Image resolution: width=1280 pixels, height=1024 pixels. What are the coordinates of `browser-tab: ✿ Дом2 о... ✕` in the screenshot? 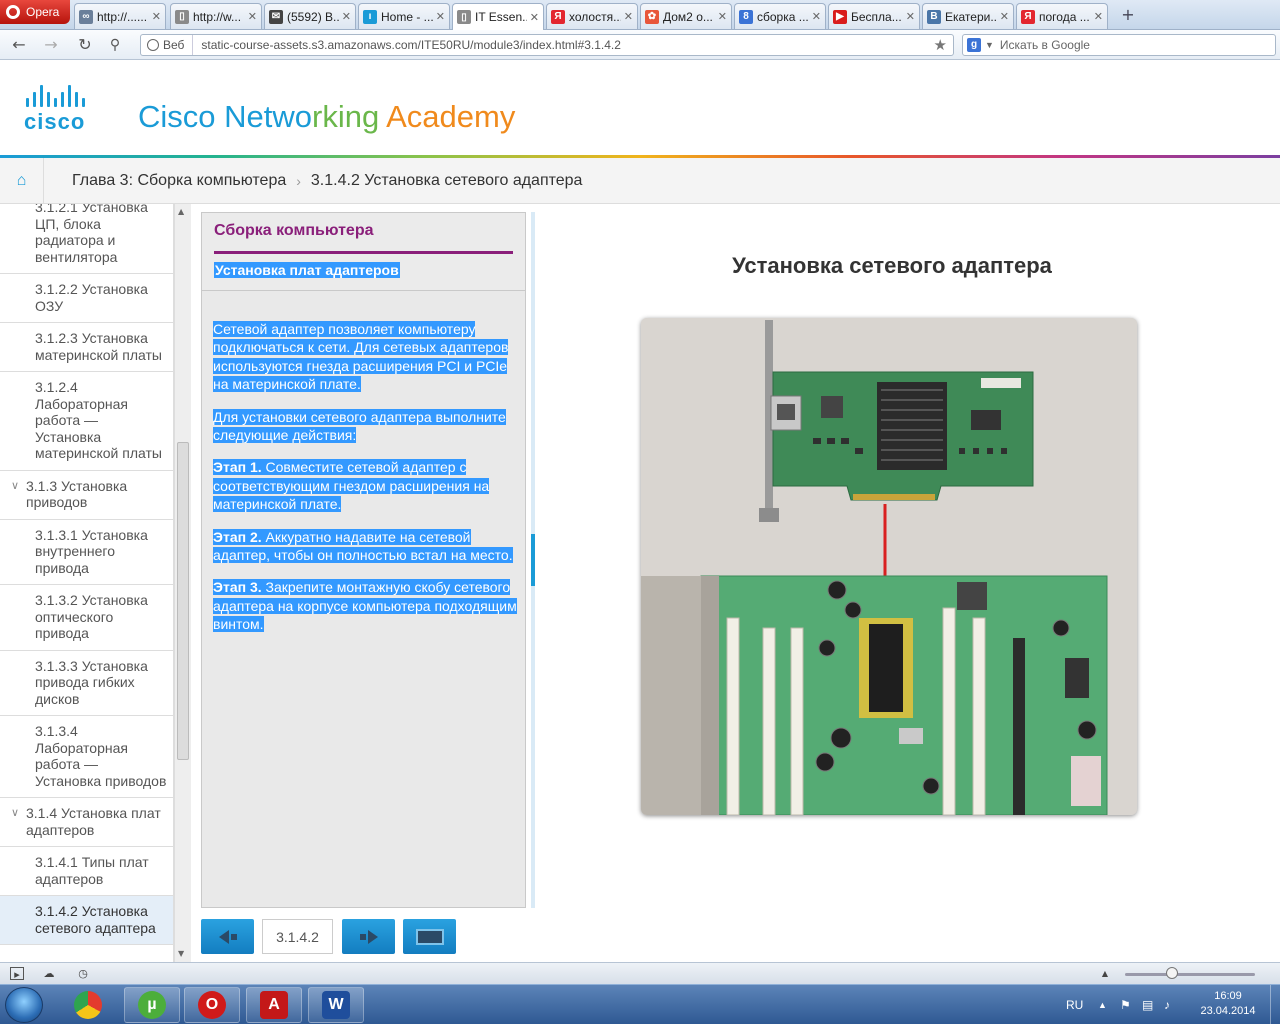 It's located at (686, 16).